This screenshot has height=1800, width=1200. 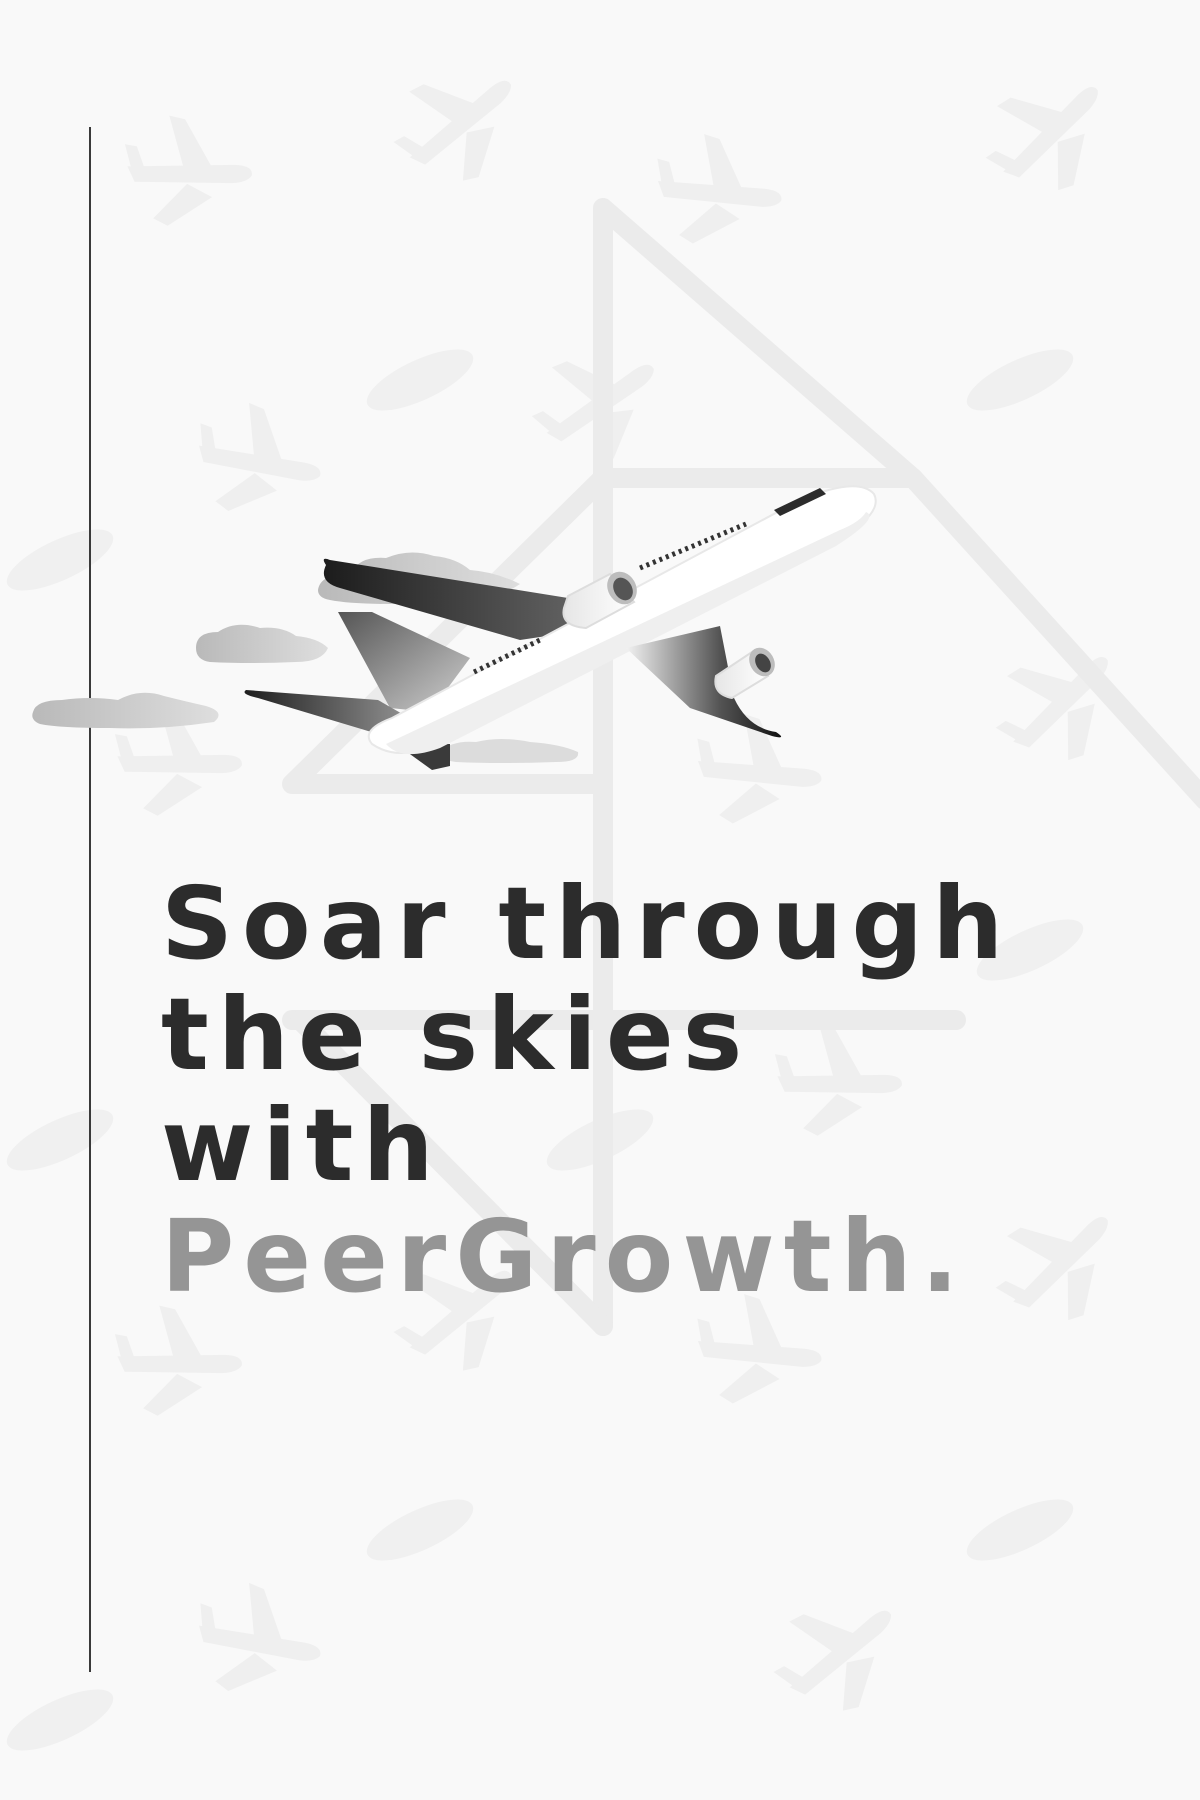 What do you see at coordinates (564, 1256) in the screenshot?
I see `brand-name: PeerGrowth.` at bounding box center [564, 1256].